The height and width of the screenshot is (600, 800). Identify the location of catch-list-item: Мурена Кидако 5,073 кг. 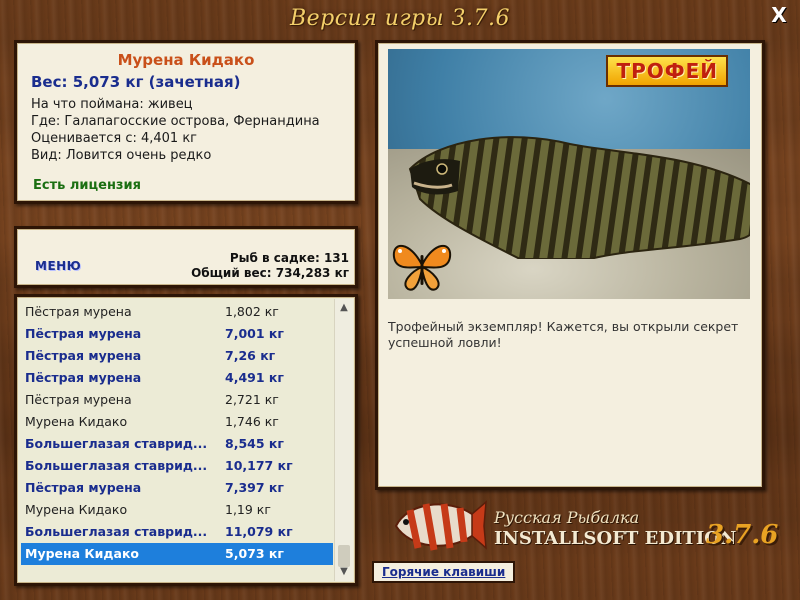
(177, 554).